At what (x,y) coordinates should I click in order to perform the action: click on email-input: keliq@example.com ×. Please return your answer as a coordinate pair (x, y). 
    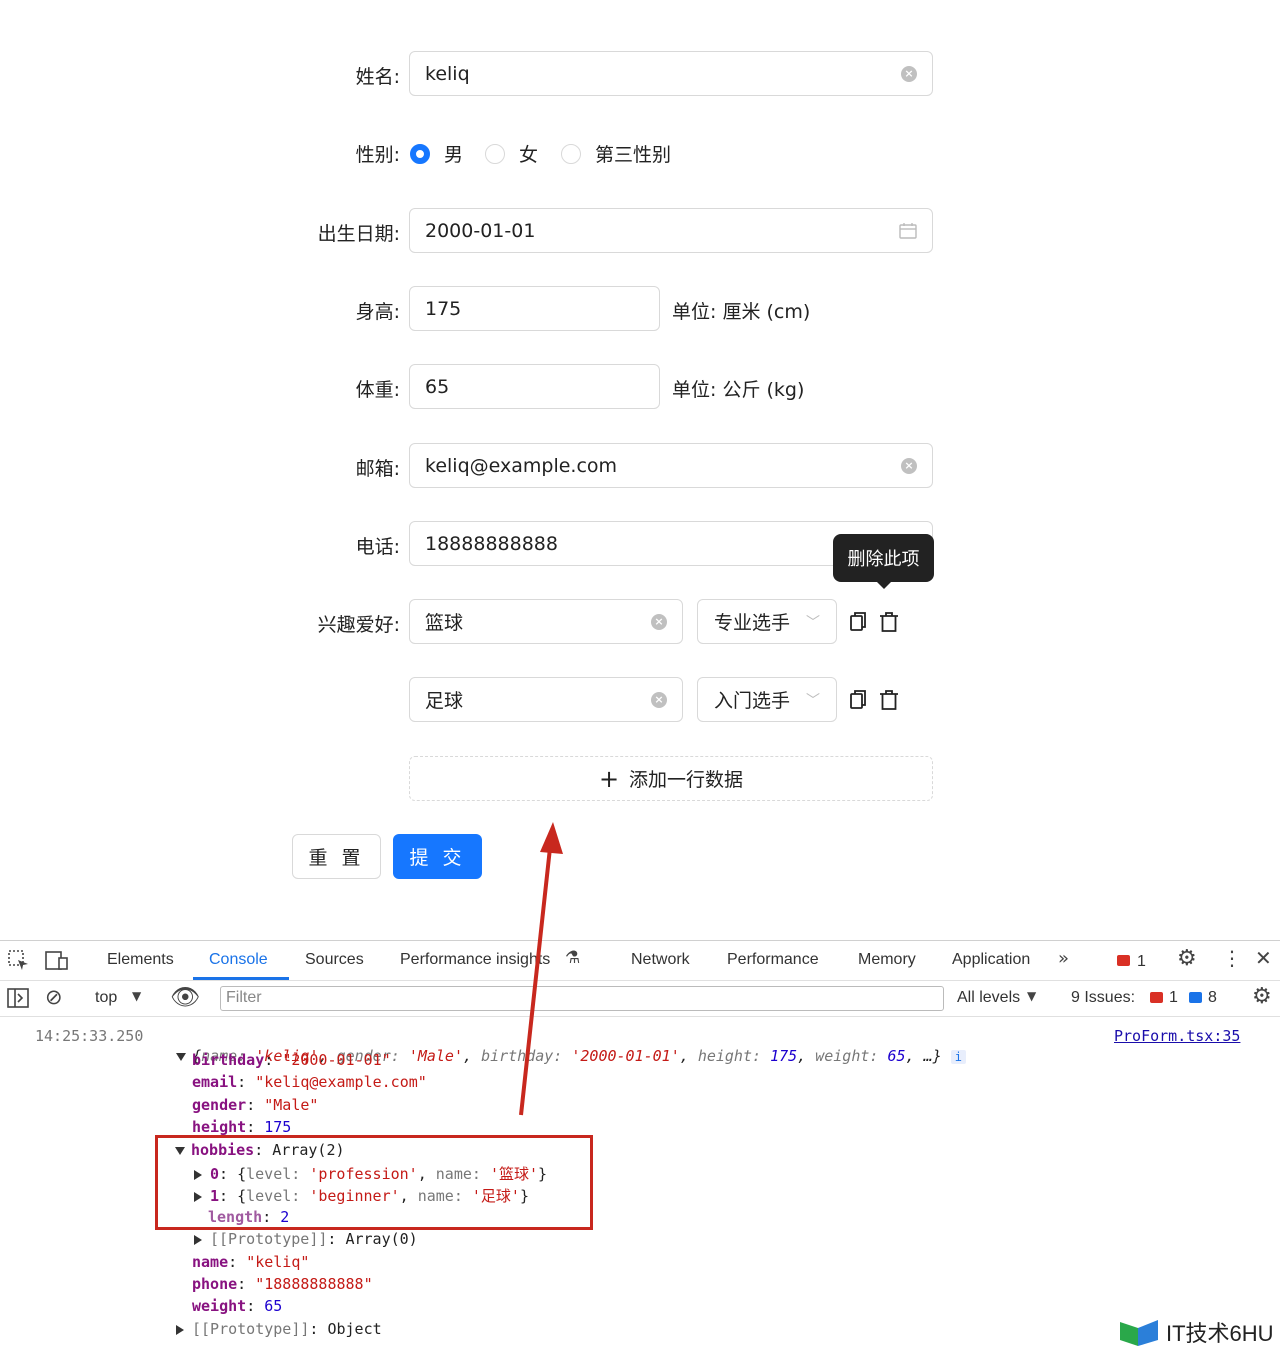
    Looking at the image, I should click on (671, 465).